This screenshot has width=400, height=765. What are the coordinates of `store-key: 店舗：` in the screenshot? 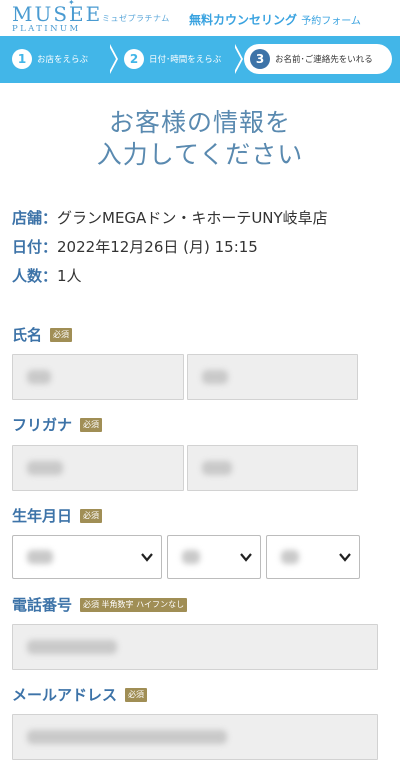 It's located at (35, 218).